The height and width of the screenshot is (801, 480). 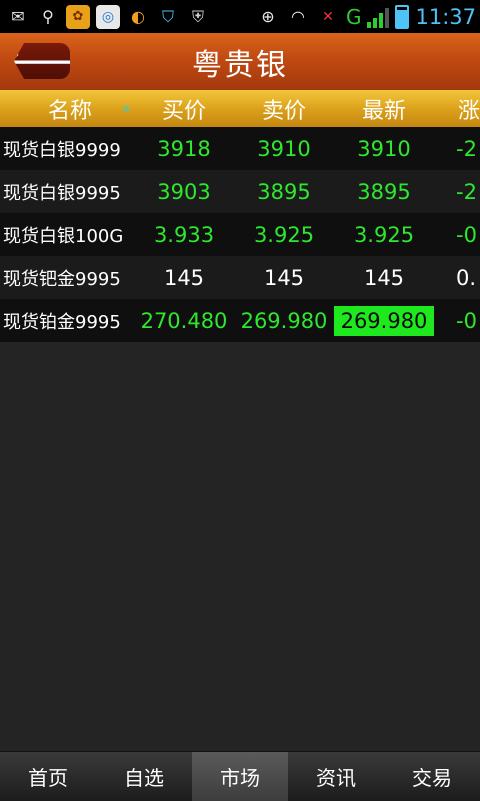 What do you see at coordinates (284, 191) in the screenshot?
I see `sell-price: 3895` at bounding box center [284, 191].